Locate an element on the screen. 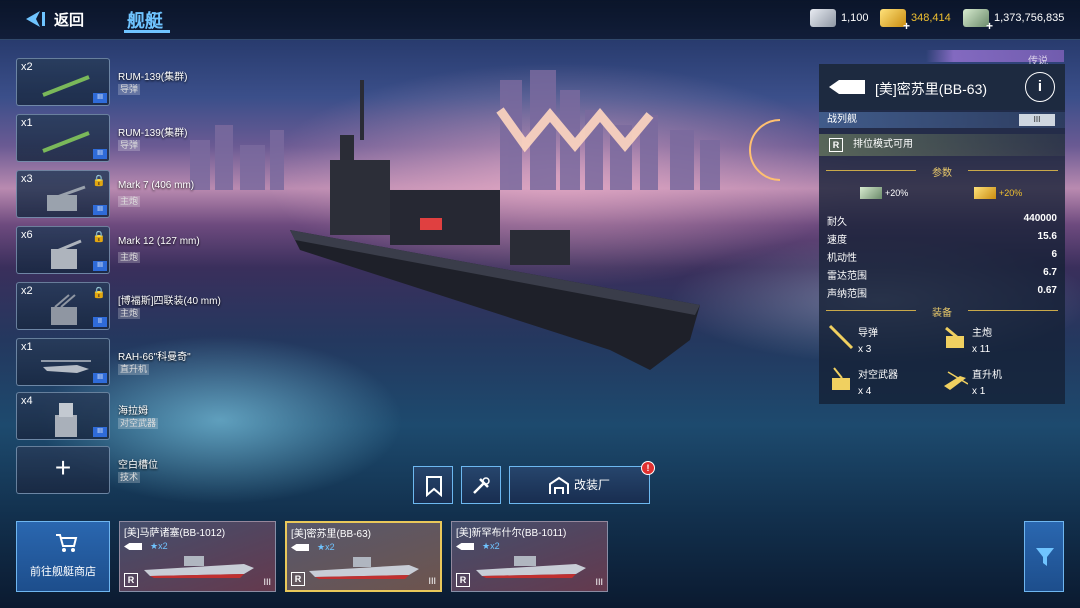 The width and height of the screenshot is (1080, 608). ship-card-name: [美]马萨诸塞(BB-1012) is located at coordinates (175, 533).